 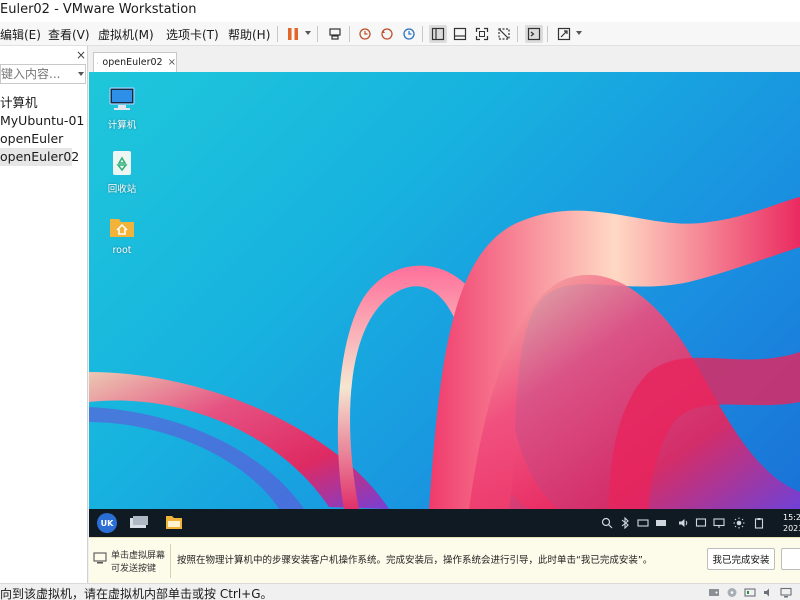 What do you see at coordinates (791, 523) in the screenshot?
I see `clock: 15:2 2023` at bounding box center [791, 523].